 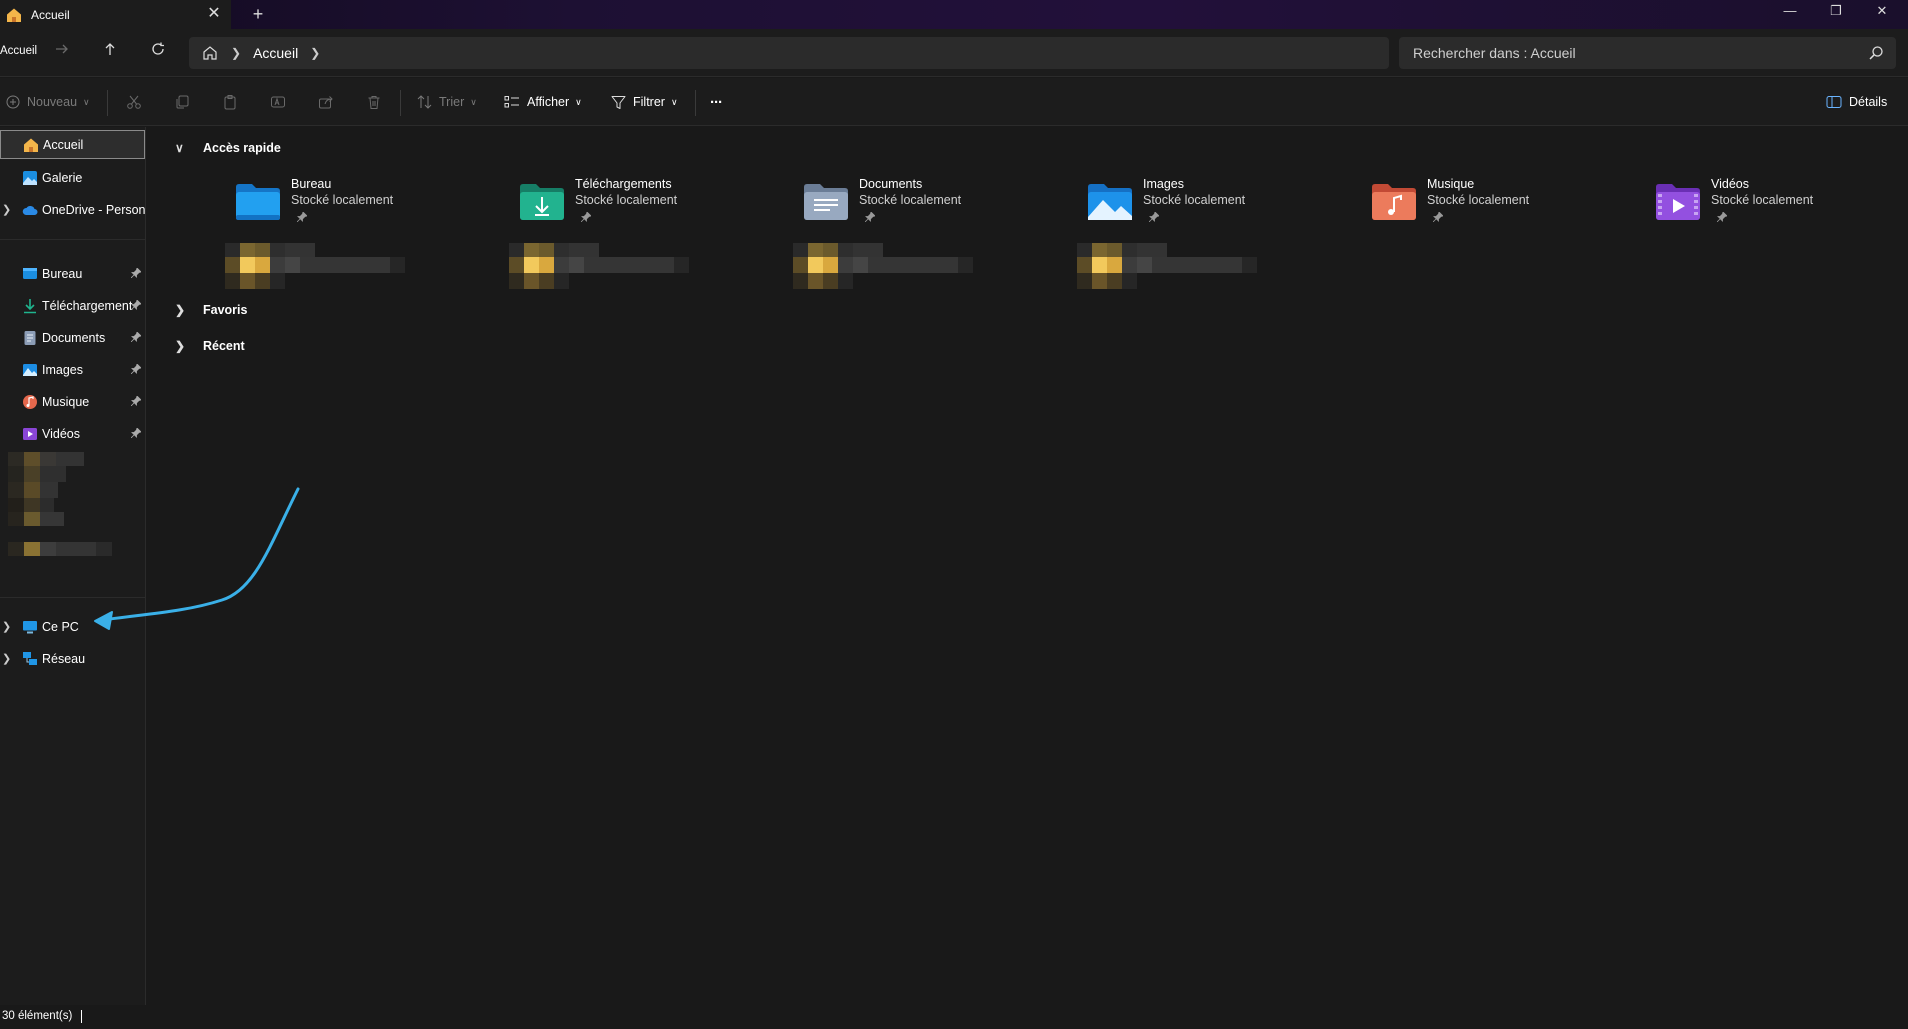 I want to click on sidebar-item-label: Images, so click(x=62, y=369).